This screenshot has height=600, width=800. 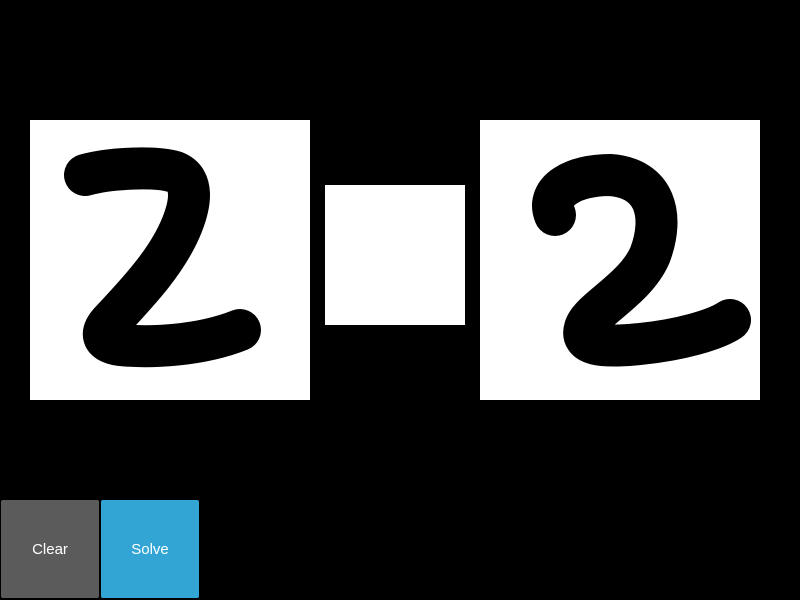 What do you see at coordinates (50, 549) in the screenshot?
I see `clear-button: Clear` at bounding box center [50, 549].